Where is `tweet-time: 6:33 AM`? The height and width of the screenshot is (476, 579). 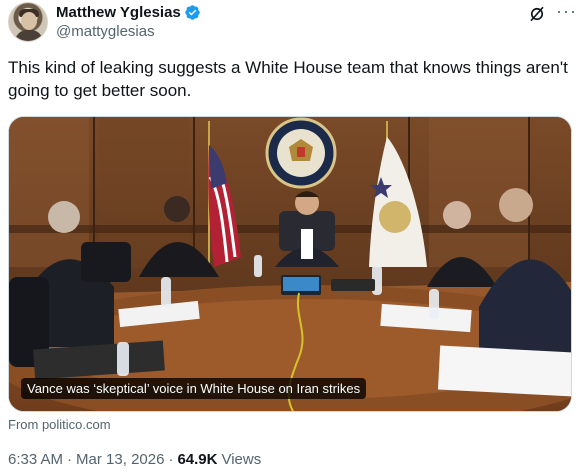 tweet-time: 6:33 AM is located at coordinates (35, 459).